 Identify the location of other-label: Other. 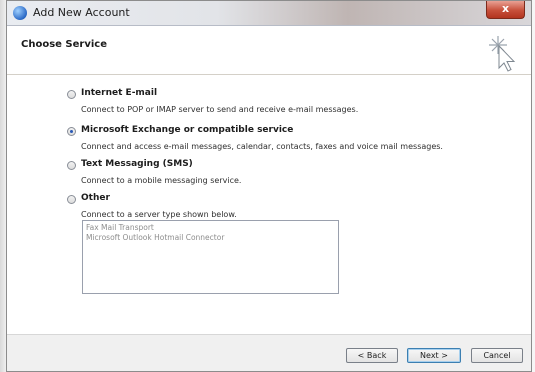
(95, 198).